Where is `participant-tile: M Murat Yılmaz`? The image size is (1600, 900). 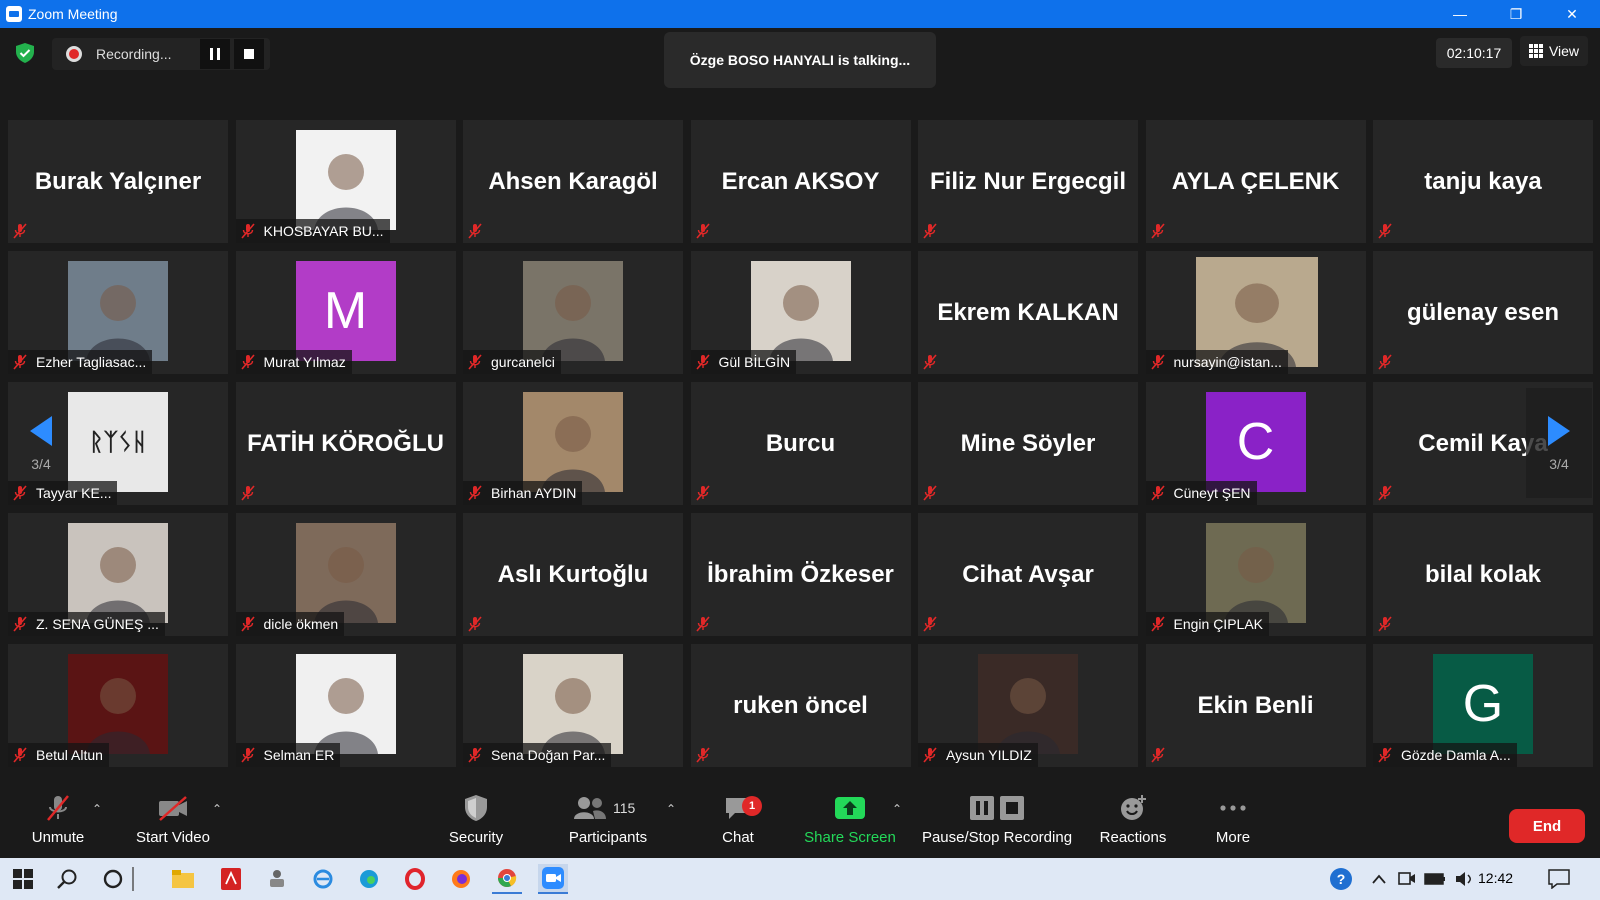
participant-tile: M Murat Yılmaz is located at coordinates (345, 312).